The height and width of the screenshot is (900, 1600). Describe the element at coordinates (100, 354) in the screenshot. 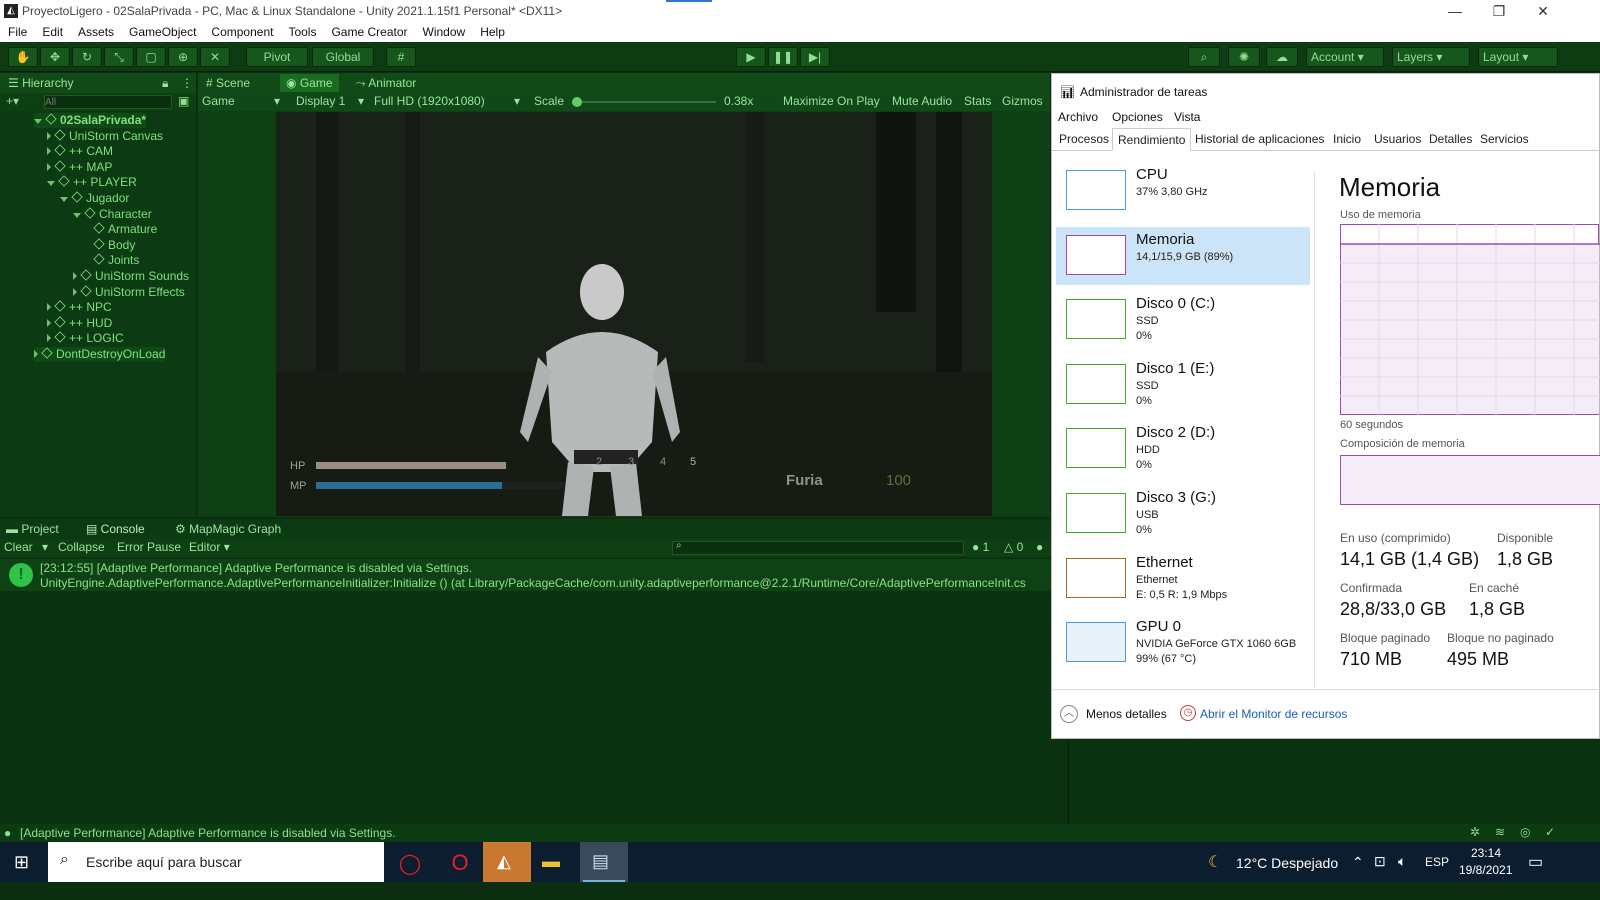

I see `hierarchy-item: DontDestroyOnLoad` at that location.